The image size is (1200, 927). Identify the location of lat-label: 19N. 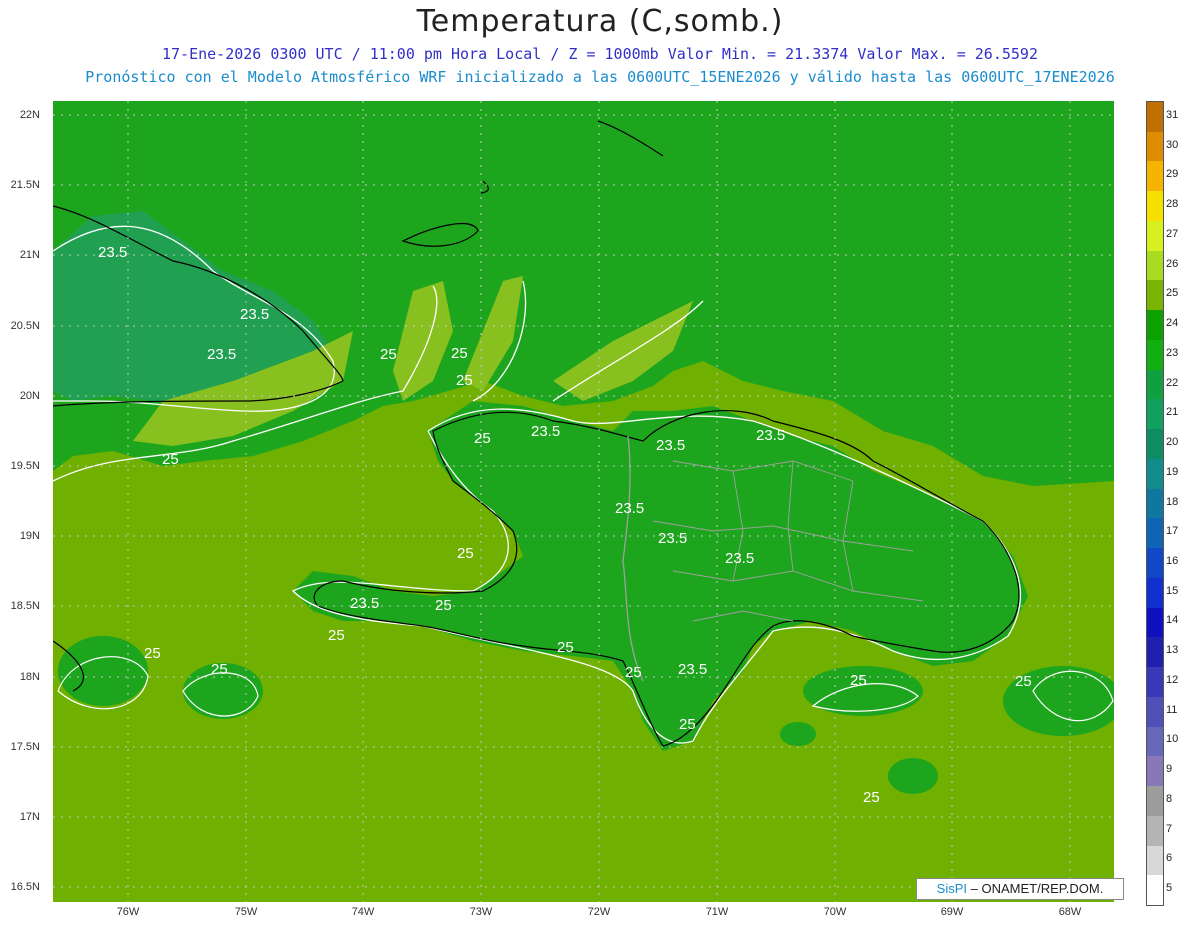
(29, 536).